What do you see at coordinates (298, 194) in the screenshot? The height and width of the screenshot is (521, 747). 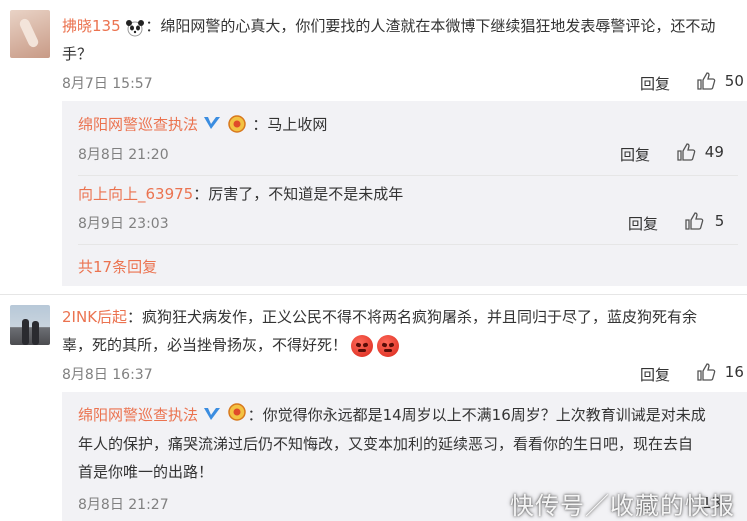 I see `reply-text: ：厉害了，不知道是不是未成年` at bounding box center [298, 194].